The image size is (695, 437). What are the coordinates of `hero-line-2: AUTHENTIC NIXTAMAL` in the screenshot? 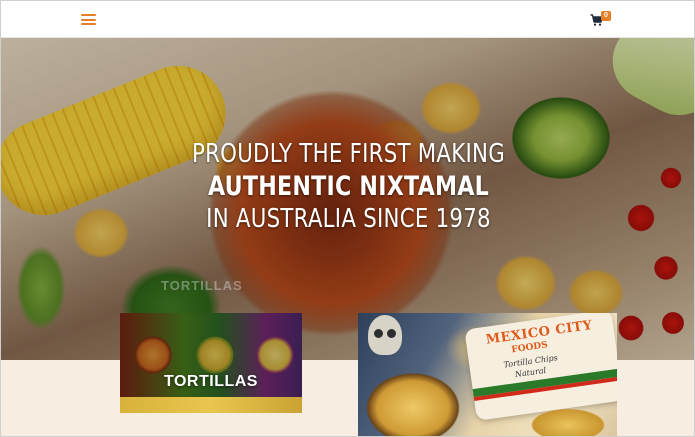 It's located at (348, 186).